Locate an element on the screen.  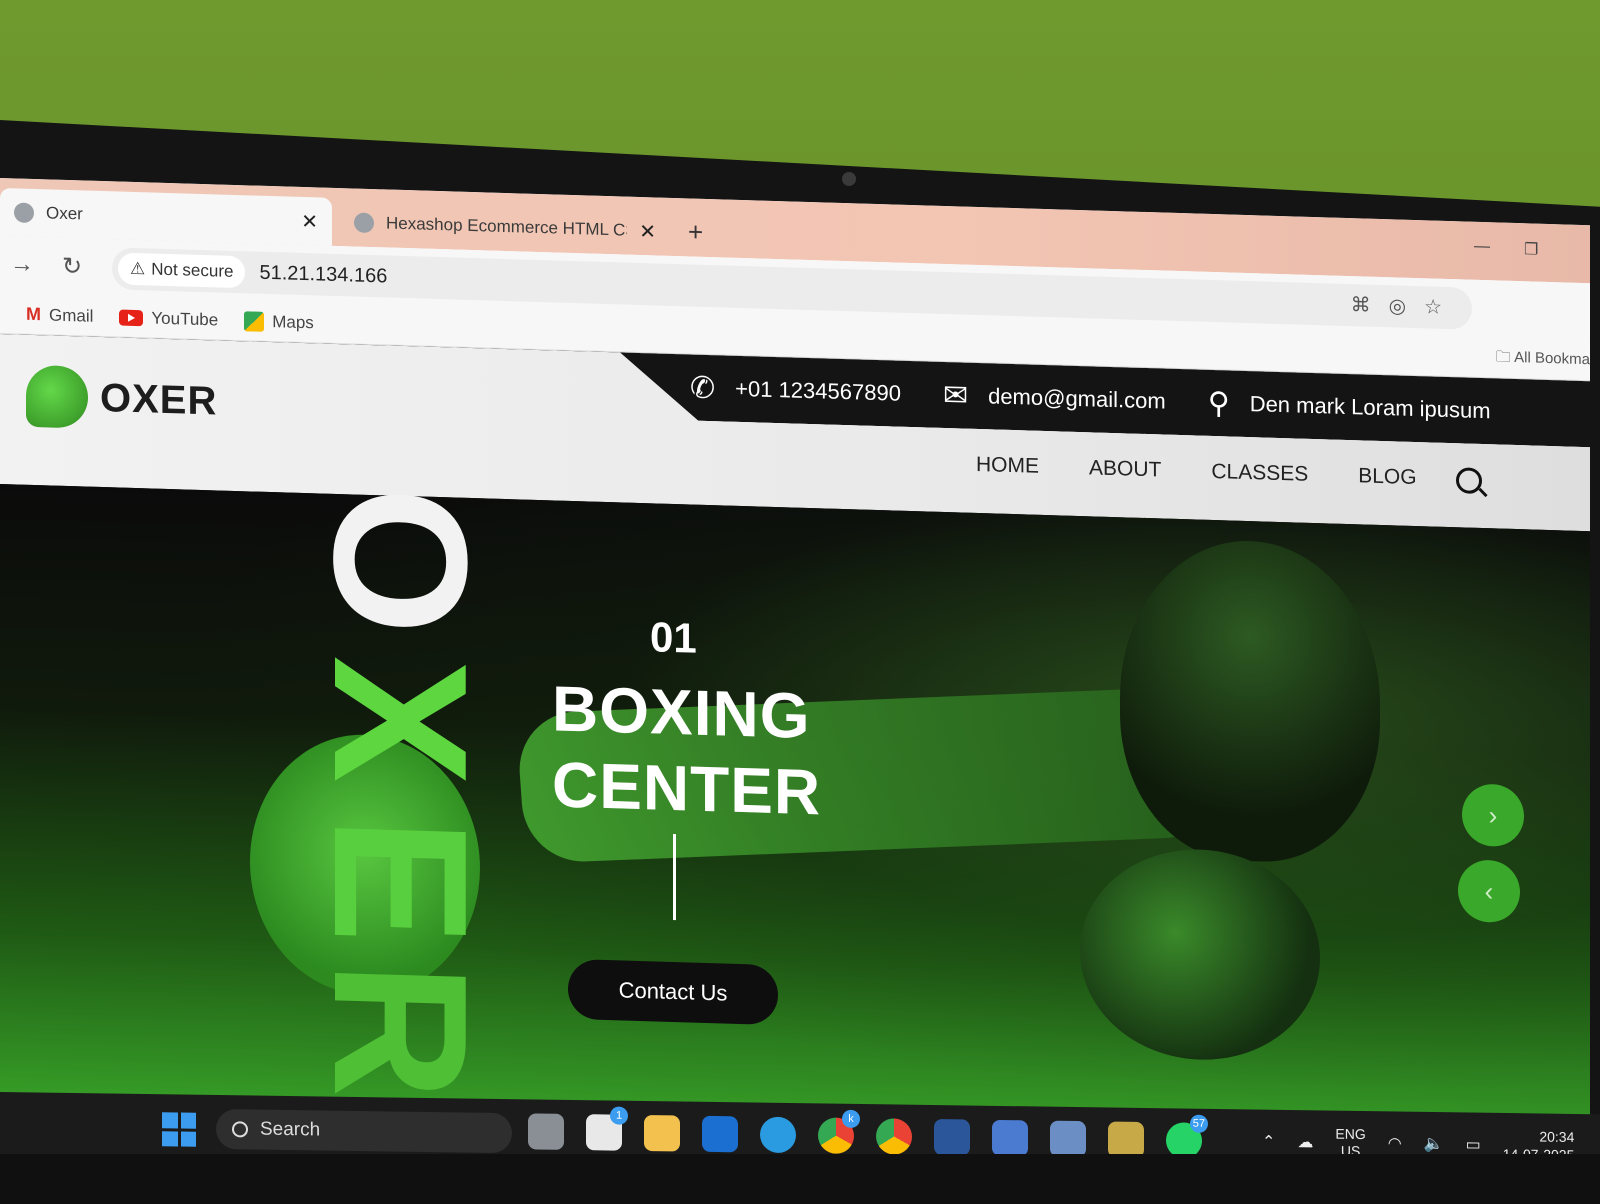
taskbar-search: Search is located at coordinates (364, 1131).